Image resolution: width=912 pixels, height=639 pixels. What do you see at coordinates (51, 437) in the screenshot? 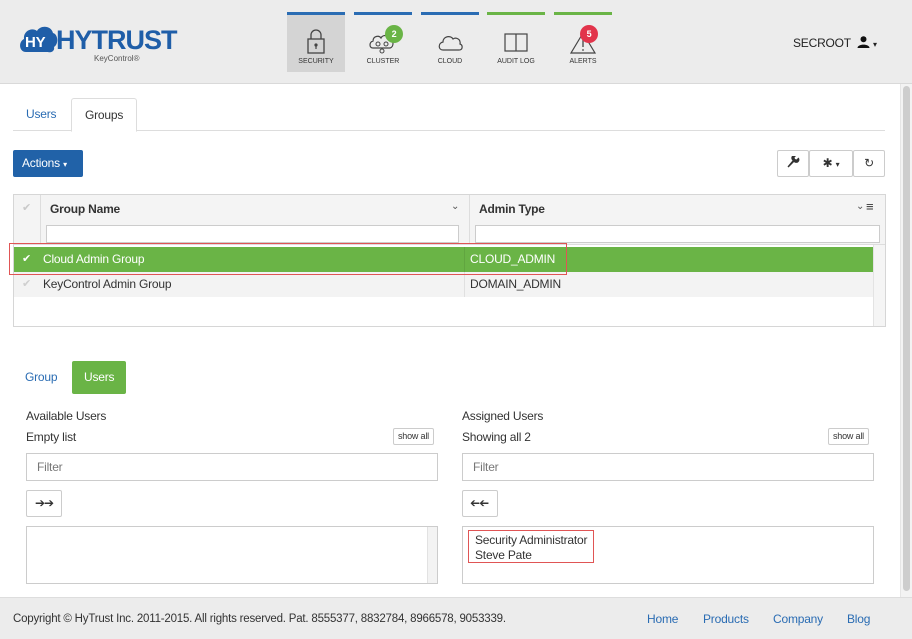
I see `available-users-status: Empty list` at bounding box center [51, 437].